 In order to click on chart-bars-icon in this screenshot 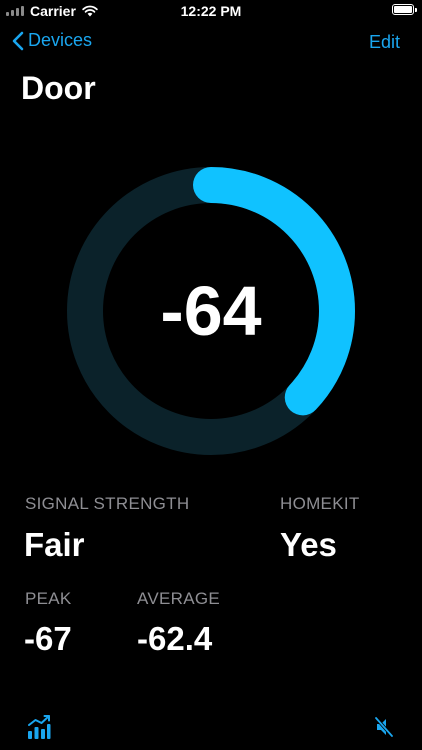, I will do `click(39, 727)`.